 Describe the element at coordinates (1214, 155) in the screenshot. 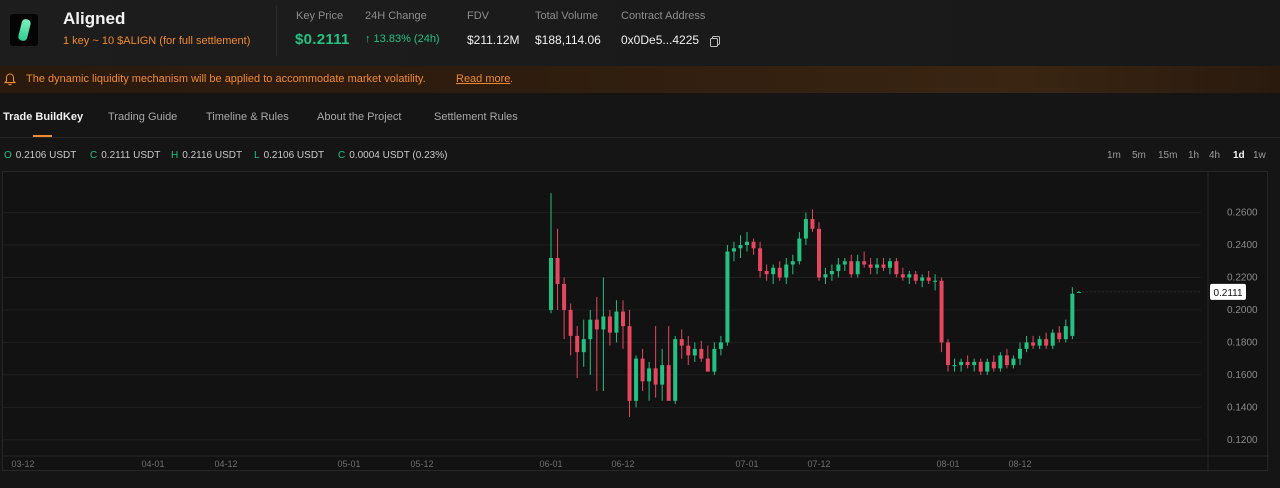

I see `interval-4h: 4h` at that location.